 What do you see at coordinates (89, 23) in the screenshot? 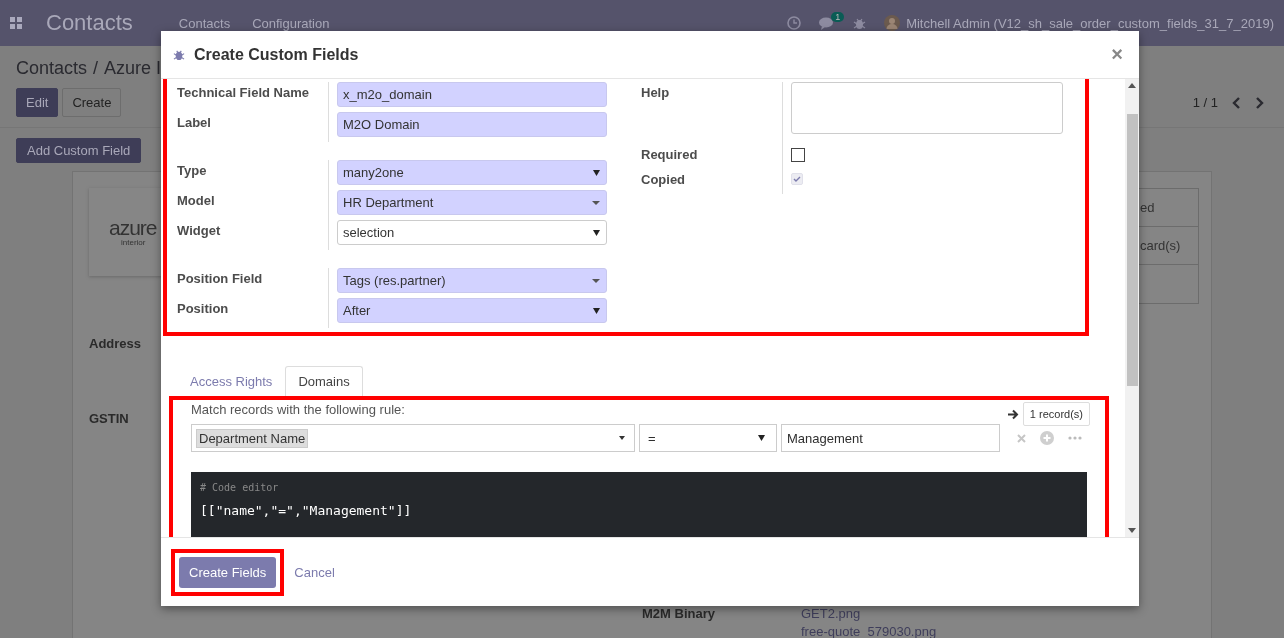
I see `app-title: Contacts` at bounding box center [89, 23].